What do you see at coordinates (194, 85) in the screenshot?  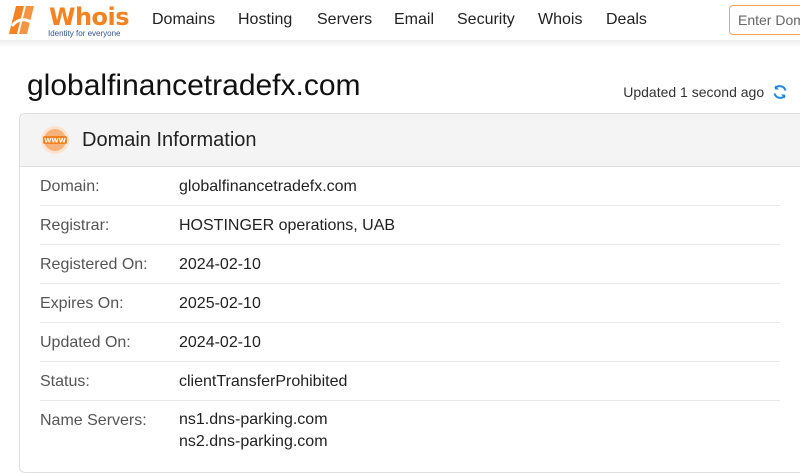 I see `page-title: globalfinancetradefx.com` at bounding box center [194, 85].